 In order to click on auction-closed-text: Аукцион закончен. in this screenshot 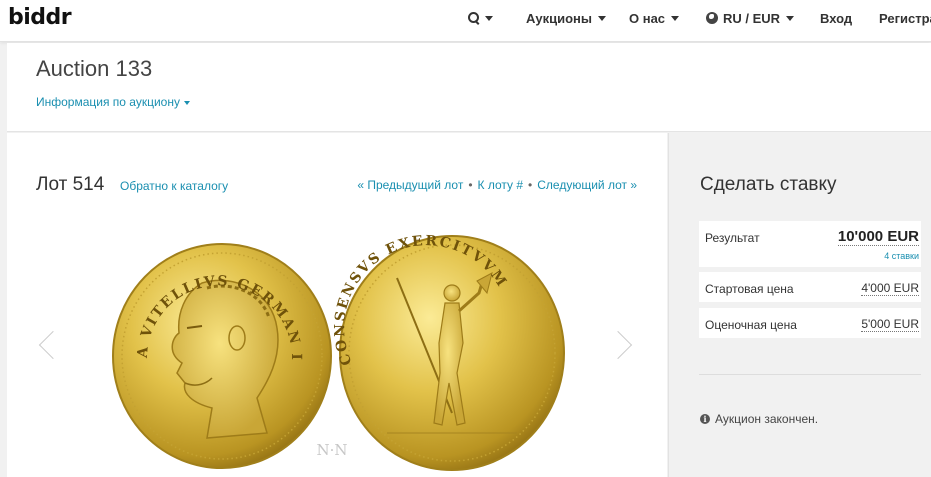, I will do `click(767, 419)`.